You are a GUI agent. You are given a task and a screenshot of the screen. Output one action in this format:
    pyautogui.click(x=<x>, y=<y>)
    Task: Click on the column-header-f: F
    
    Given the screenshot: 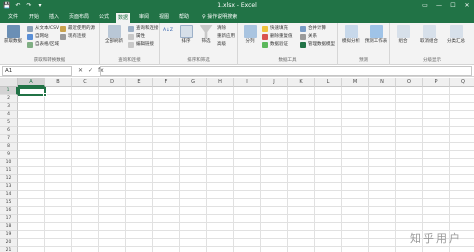 What is the action you would take?
    pyautogui.click(x=166, y=82)
    